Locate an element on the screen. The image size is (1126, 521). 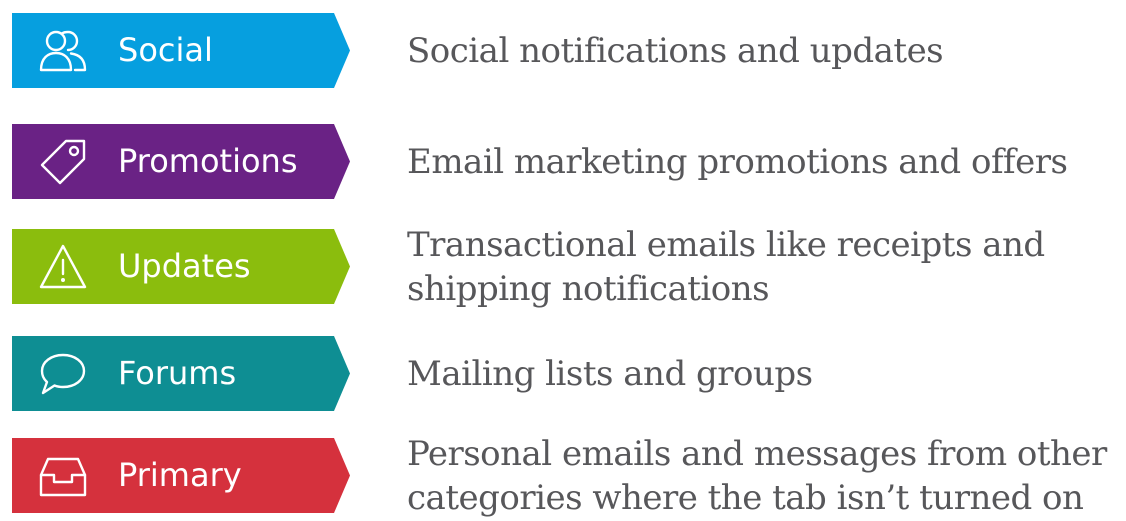
updates-label: Updates is located at coordinates (184, 266).